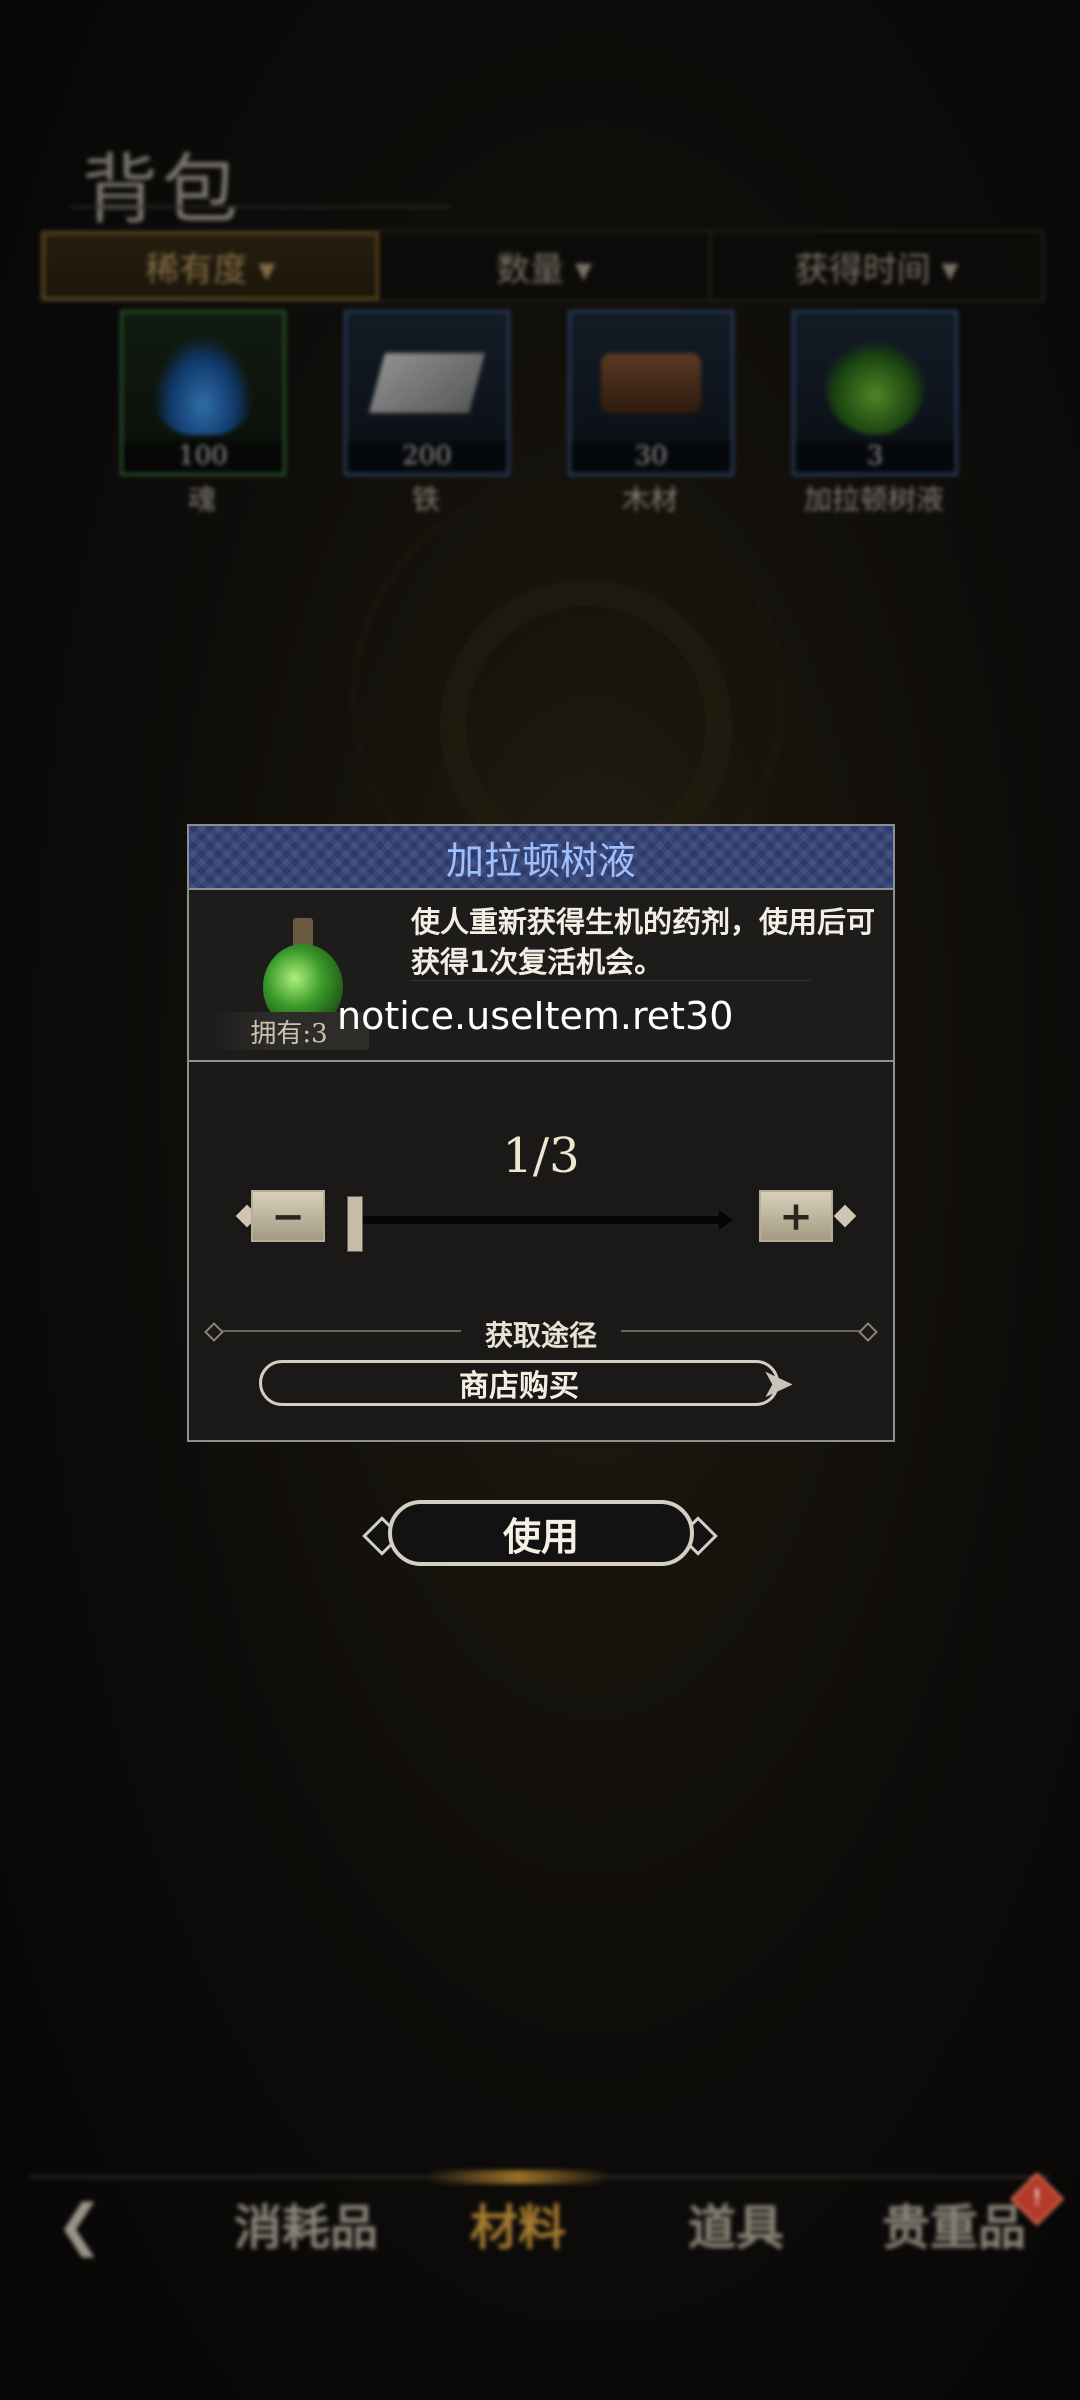 This screenshot has height=2400, width=1080. I want to click on arrow-right-icon: ➤, so click(787, 1384).